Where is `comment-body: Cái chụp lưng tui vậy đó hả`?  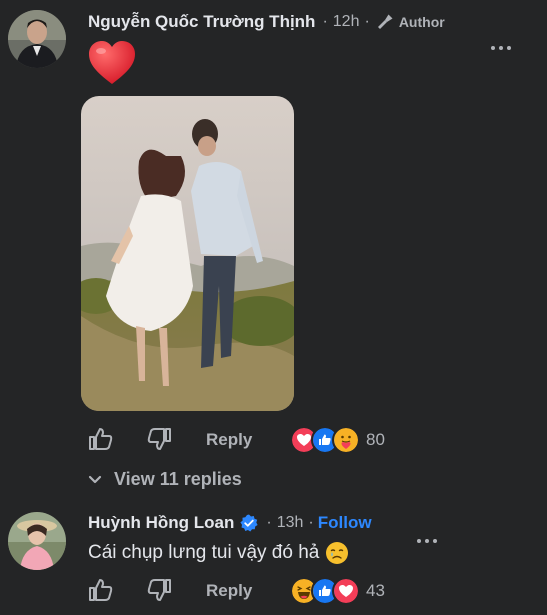 comment-body: Cái chụp lưng tui vậy đó hả is located at coordinates (218, 553).